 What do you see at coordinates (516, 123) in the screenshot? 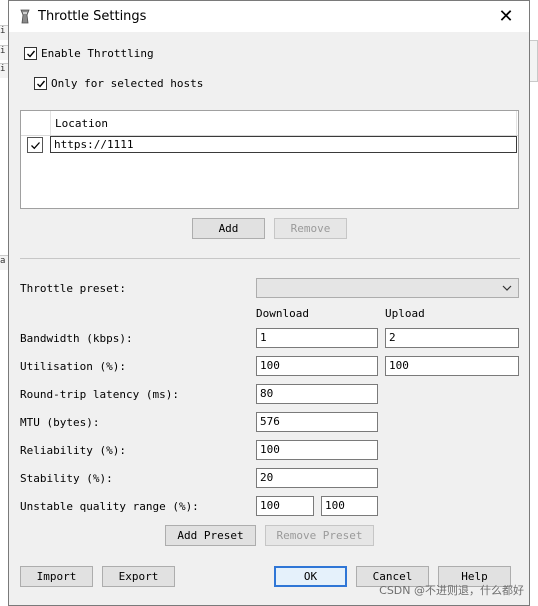
I see `column-divider` at bounding box center [516, 123].